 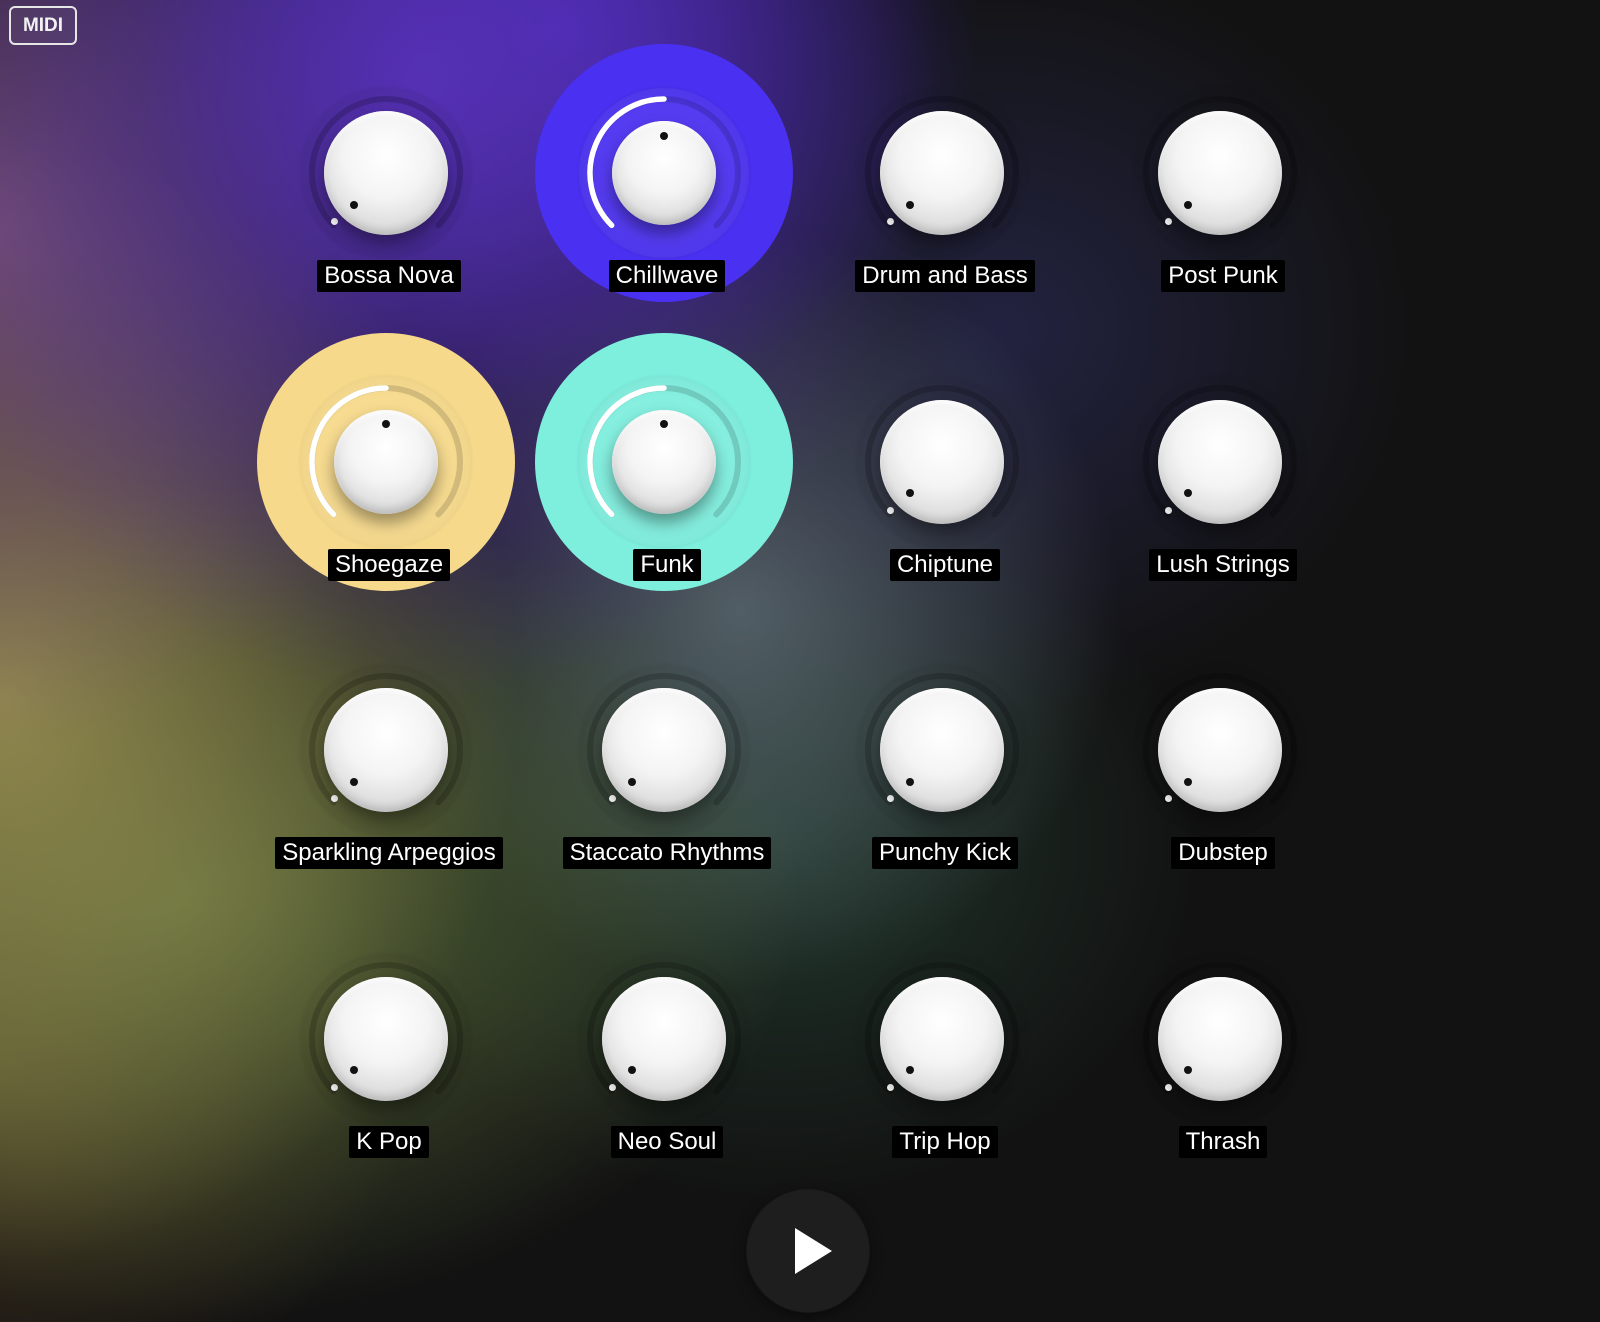 I want to click on knob-cell: Staccato Rhythms, so click(x=667, y=751).